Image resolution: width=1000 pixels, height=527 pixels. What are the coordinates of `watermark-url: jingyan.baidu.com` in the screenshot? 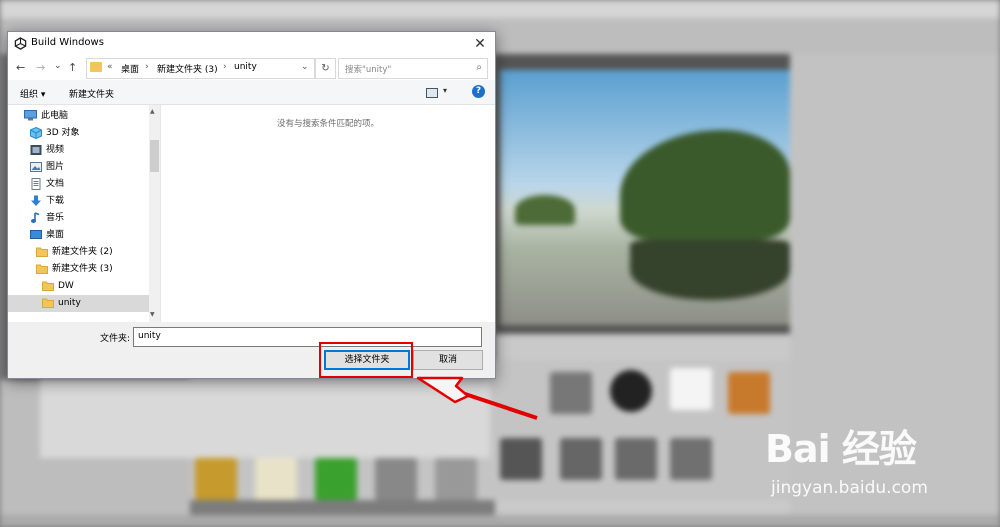 It's located at (849, 488).